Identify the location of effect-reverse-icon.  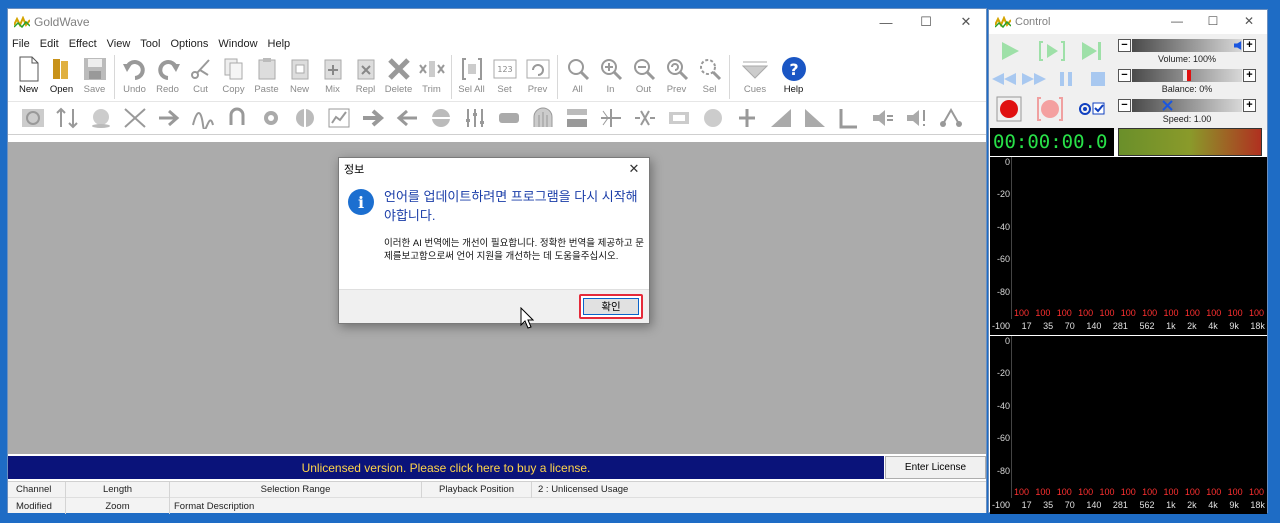
(611, 118).